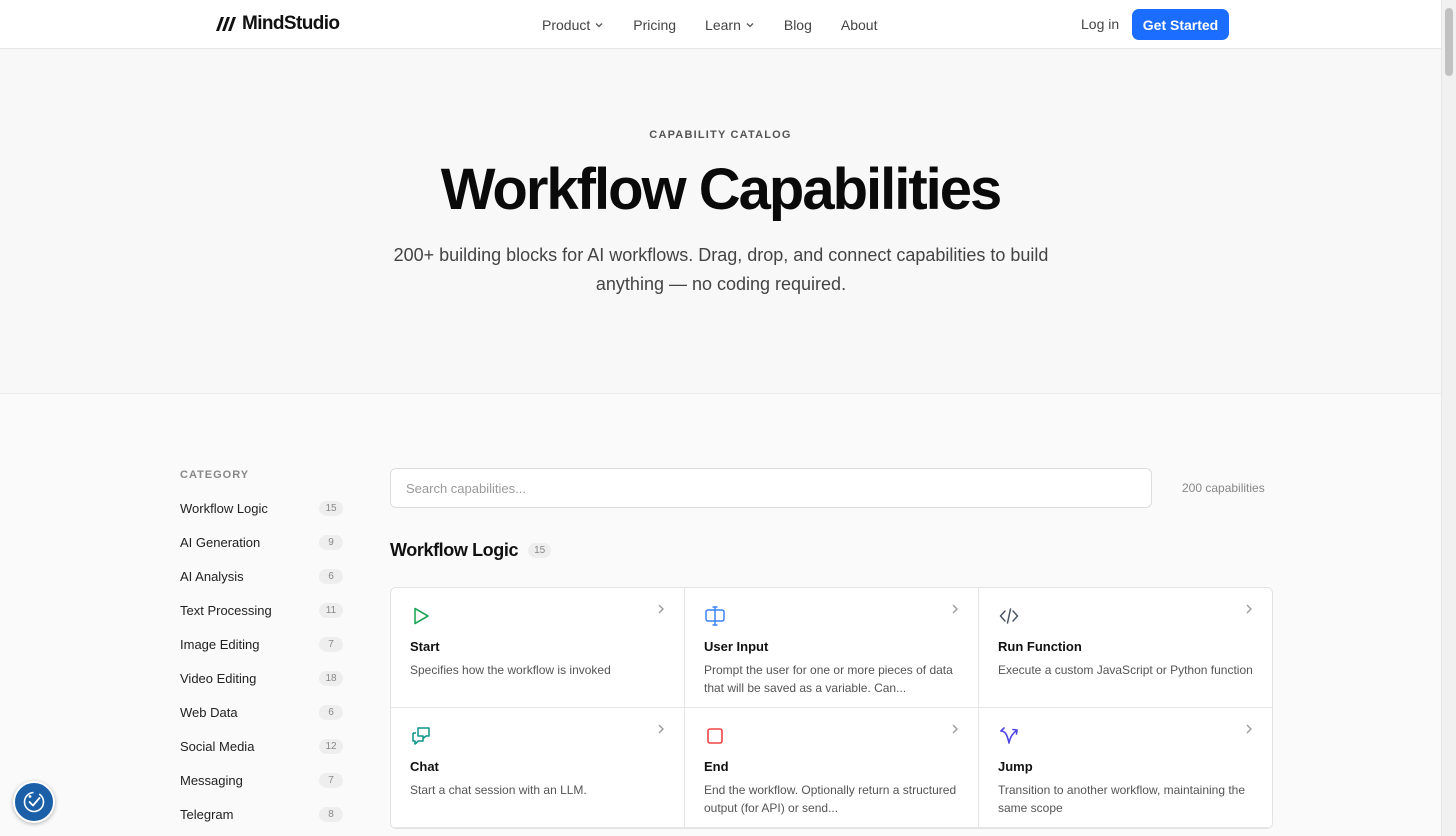  Describe the element at coordinates (224, 508) in the screenshot. I see `category-label: Workflow Logic` at that location.